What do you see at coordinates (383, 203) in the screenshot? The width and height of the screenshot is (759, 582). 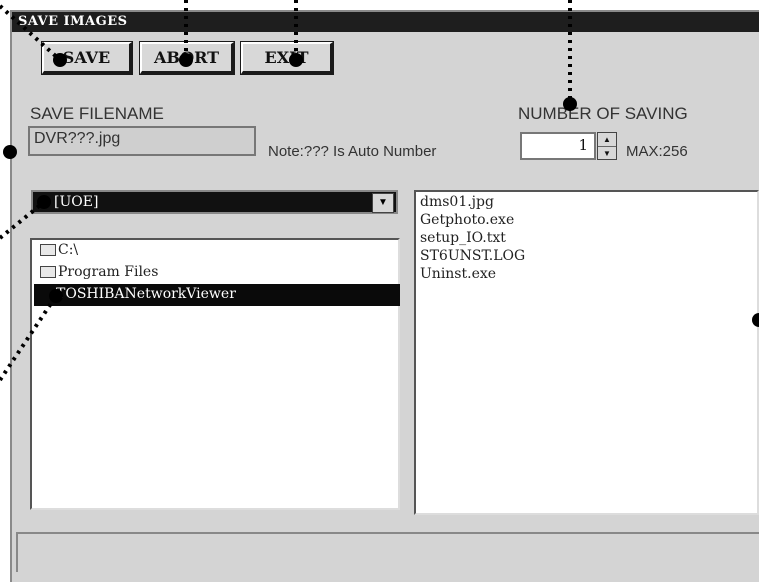 I see `dropdown-arrow-icon: ▼` at bounding box center [383, 203].